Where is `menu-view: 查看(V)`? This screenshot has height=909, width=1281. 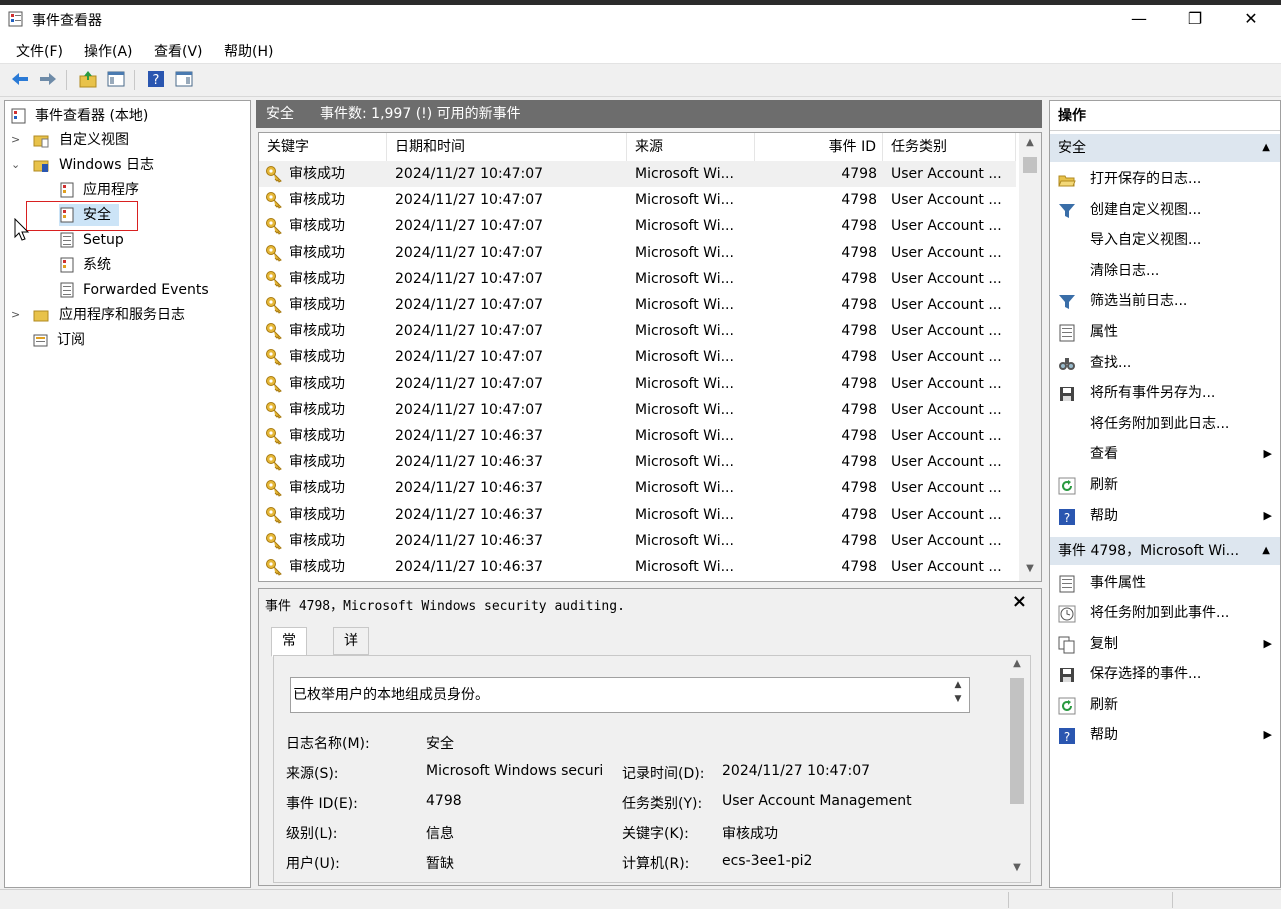
menu-view: 查看(V) is located at coordinates (178, 51).